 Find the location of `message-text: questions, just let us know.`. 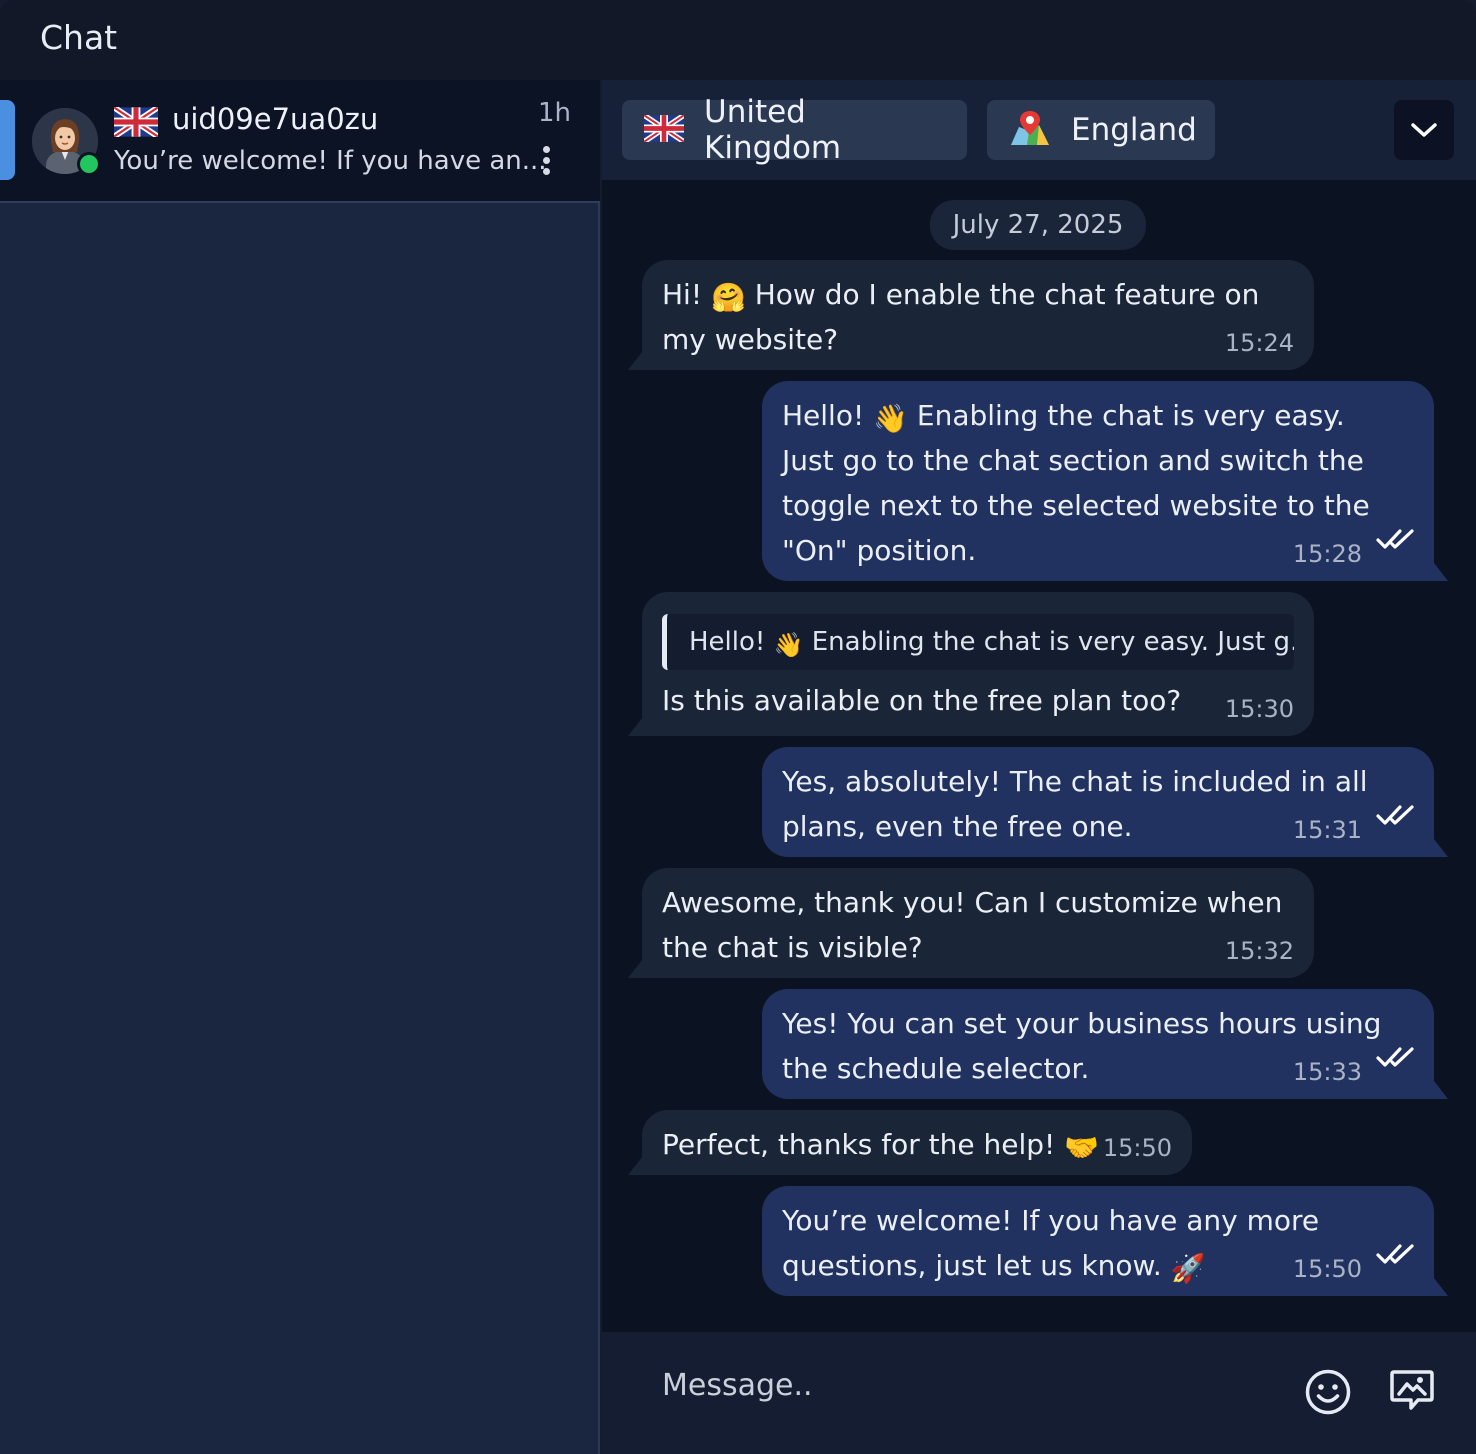

message-text: questions, just let us know. is located at coordinates (976, 1265).